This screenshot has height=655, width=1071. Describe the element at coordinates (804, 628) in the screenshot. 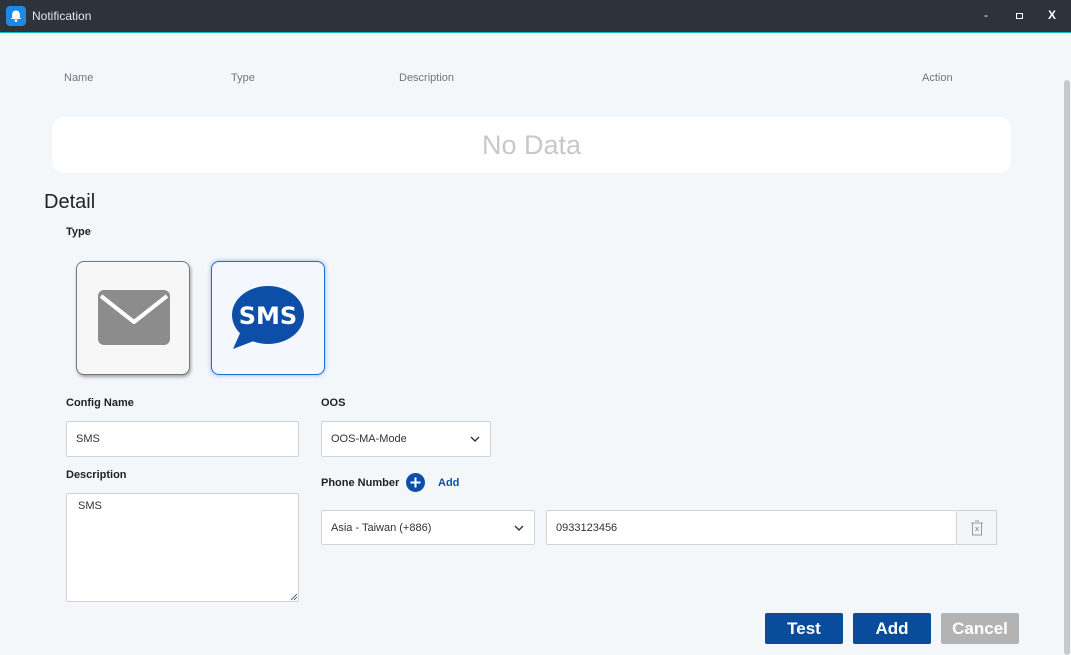

I see `test-button: Test` at that location.